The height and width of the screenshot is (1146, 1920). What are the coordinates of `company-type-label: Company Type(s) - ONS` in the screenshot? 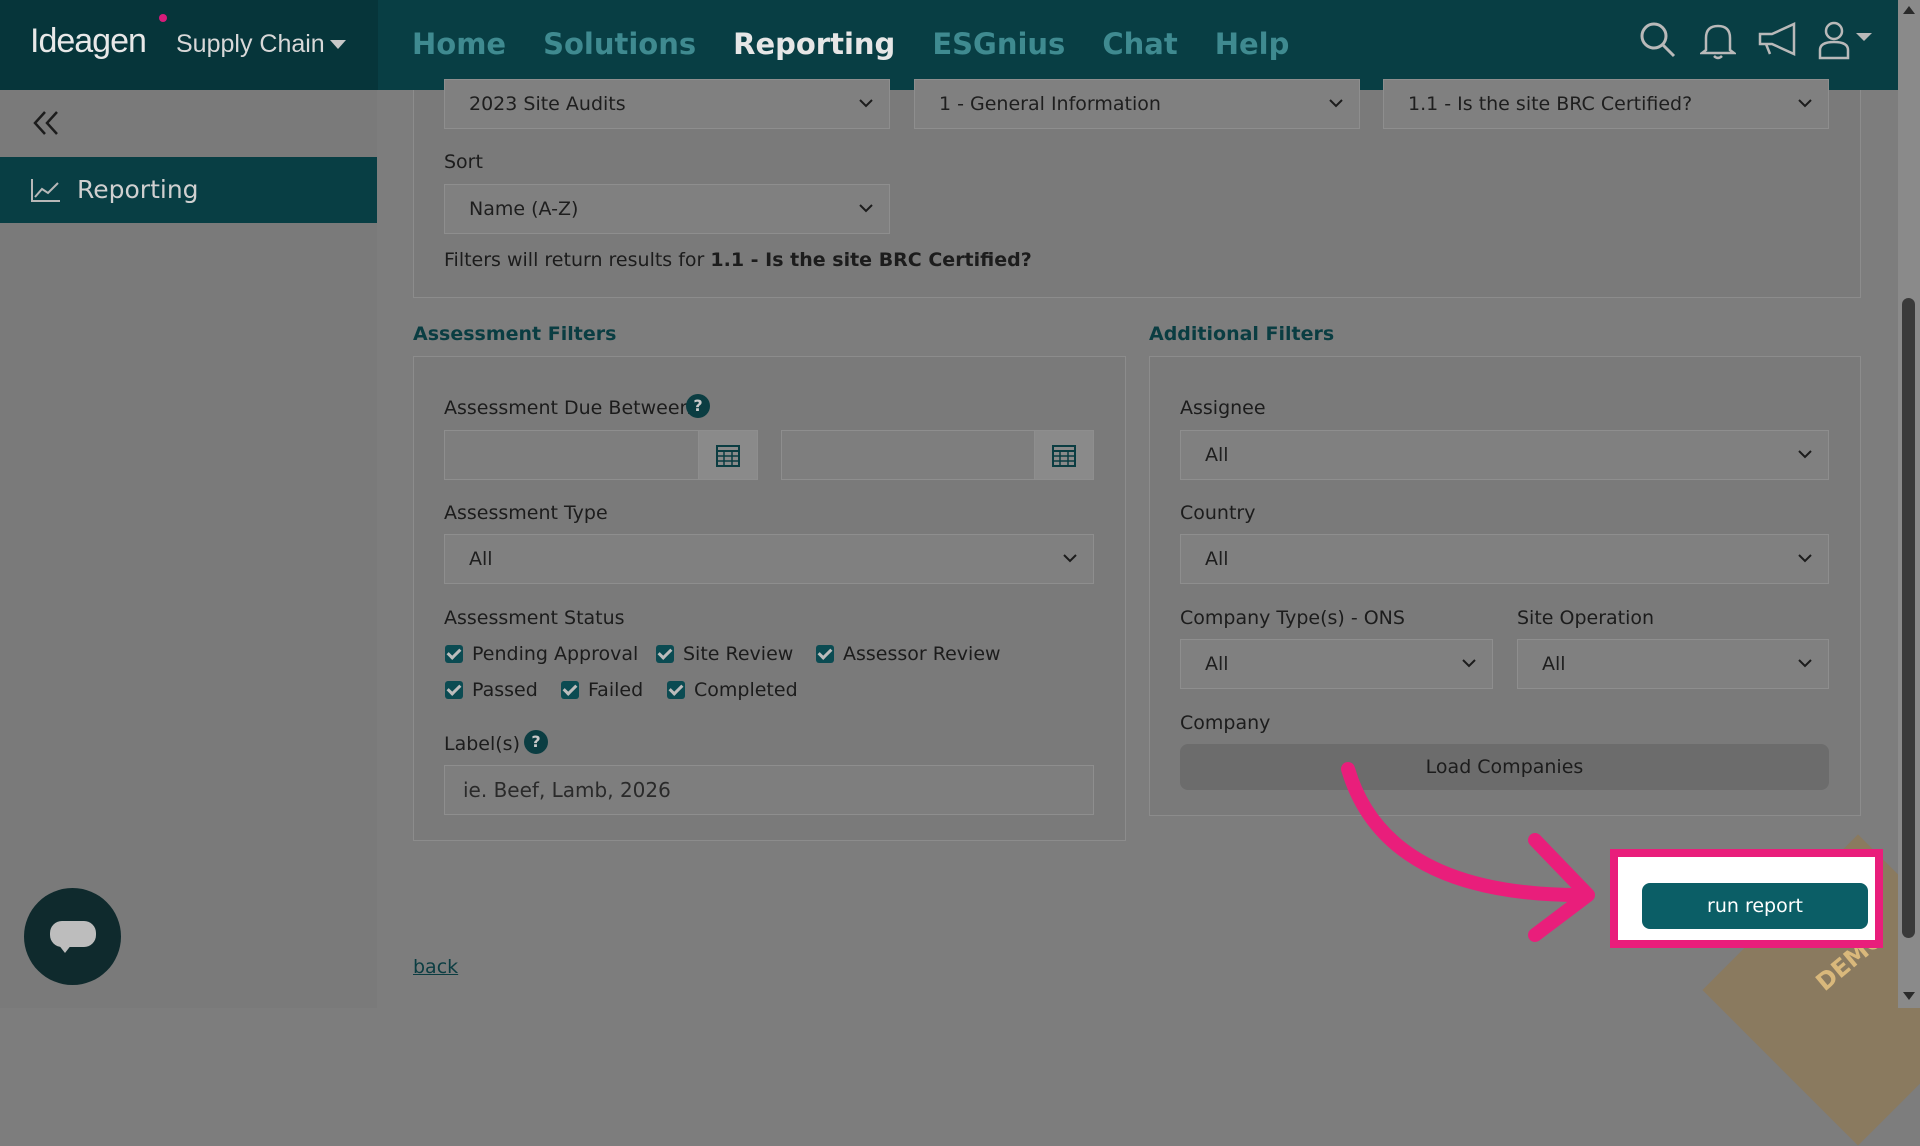 It's located at (1292, 618).